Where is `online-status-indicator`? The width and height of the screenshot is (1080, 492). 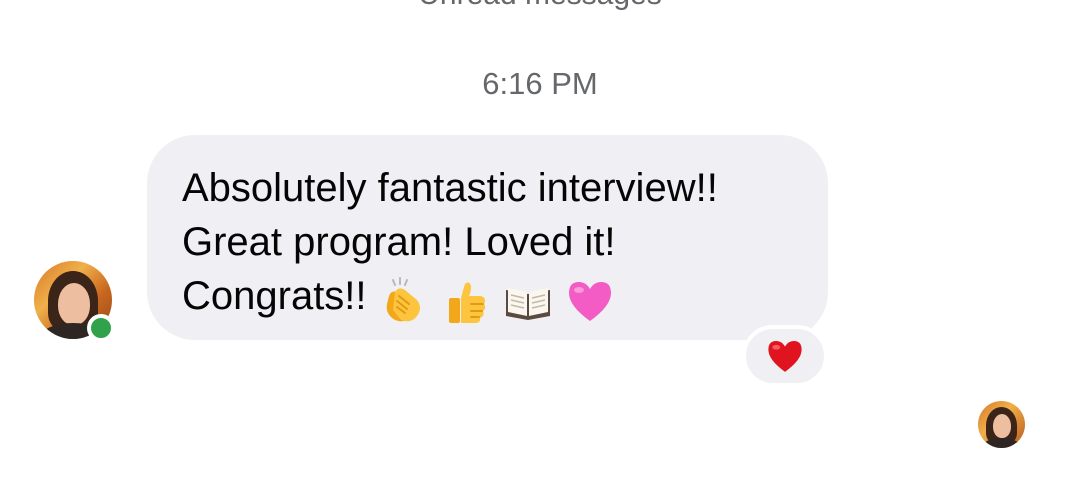 online-status-indicator is located at coordinates (101, 328).